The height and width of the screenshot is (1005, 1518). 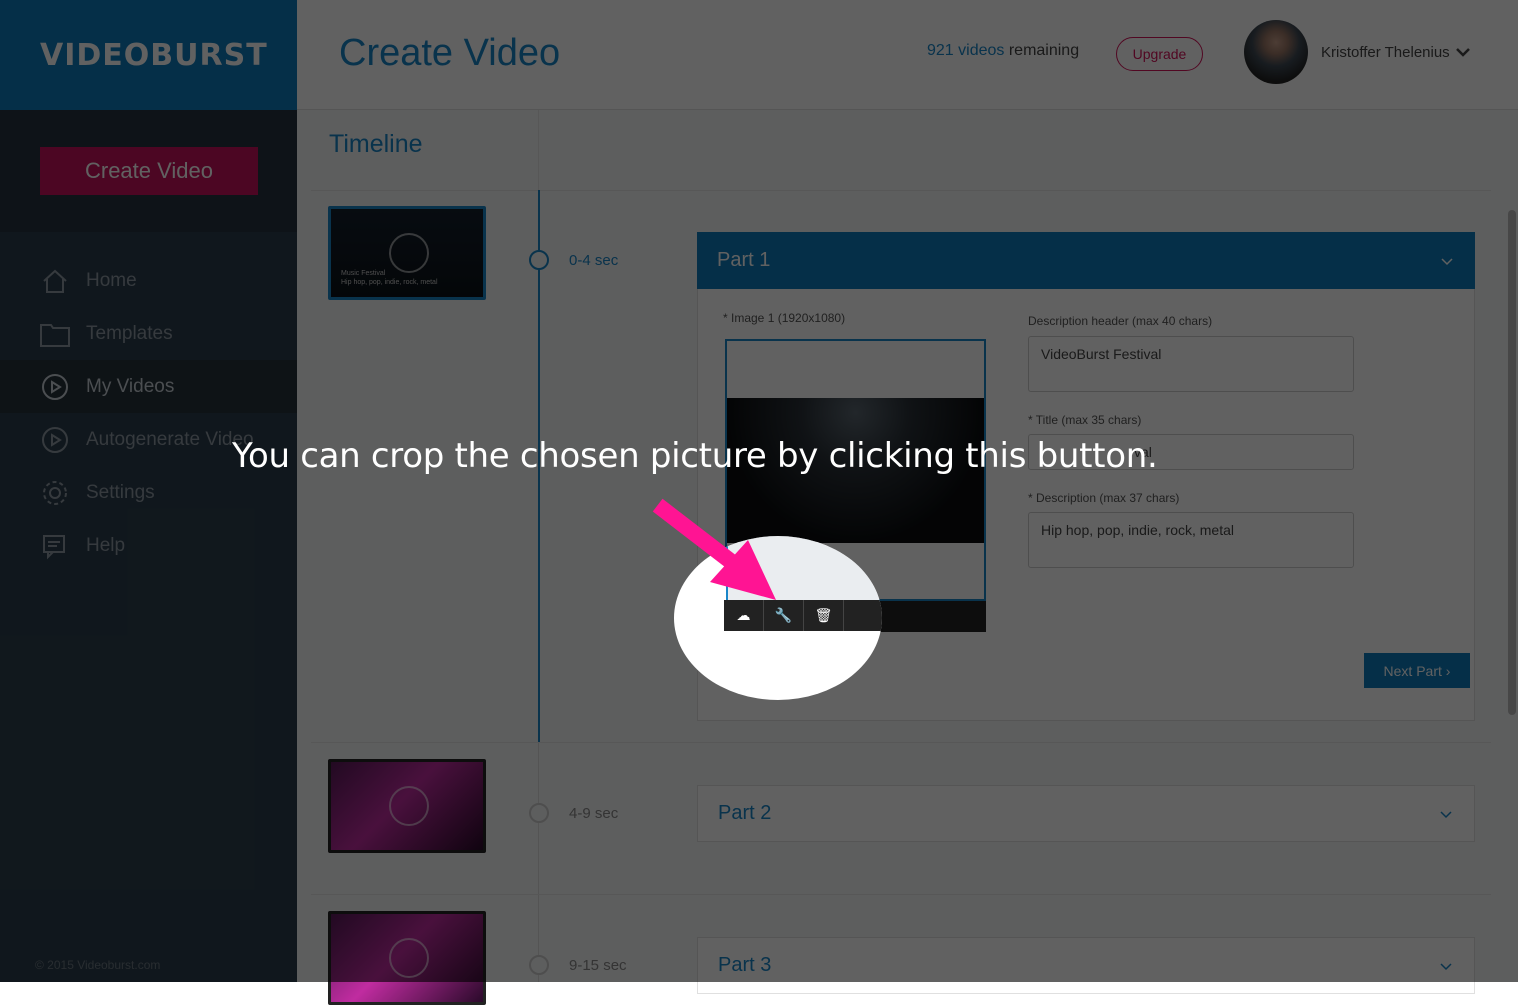 What do you see at coordinates (1120, 321) in the screenshot?
I see `desc-header-label: Description header (max 40 chars)` at bounding box center [1120, 321].